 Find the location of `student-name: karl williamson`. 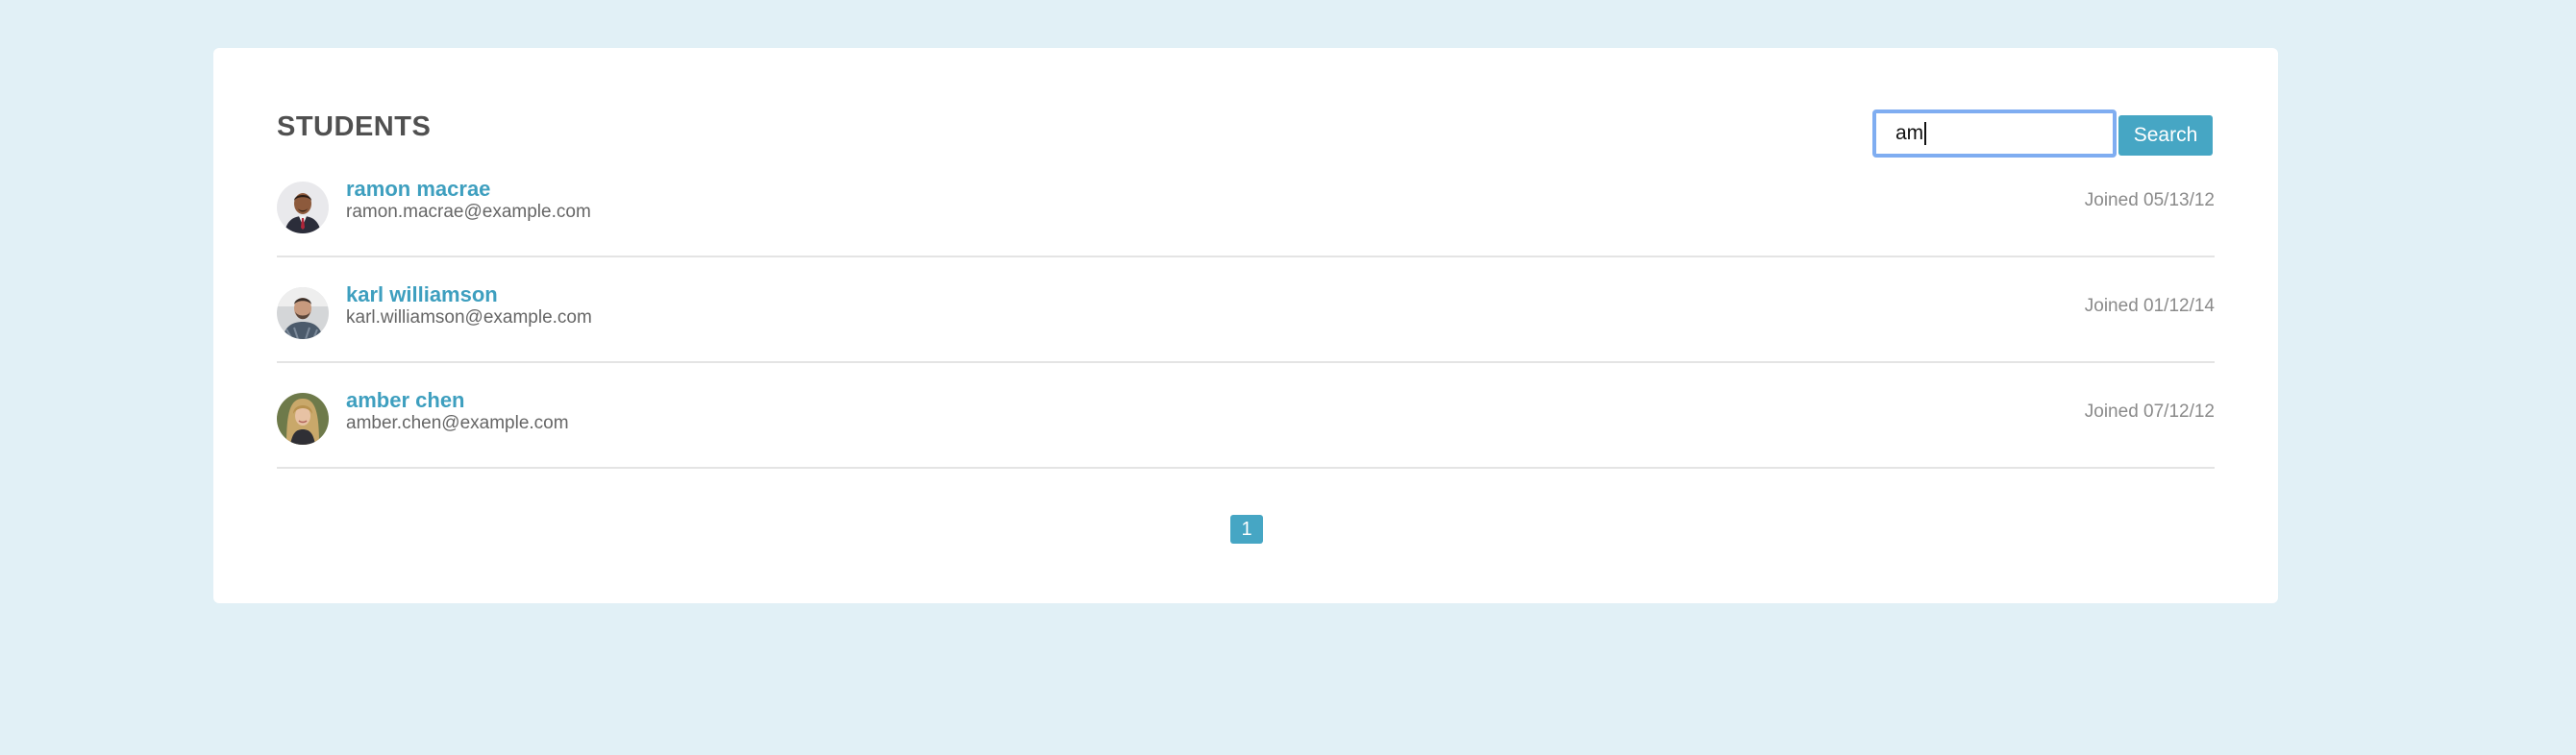

student-name: karl williamson is located at coordinates (422, 294).